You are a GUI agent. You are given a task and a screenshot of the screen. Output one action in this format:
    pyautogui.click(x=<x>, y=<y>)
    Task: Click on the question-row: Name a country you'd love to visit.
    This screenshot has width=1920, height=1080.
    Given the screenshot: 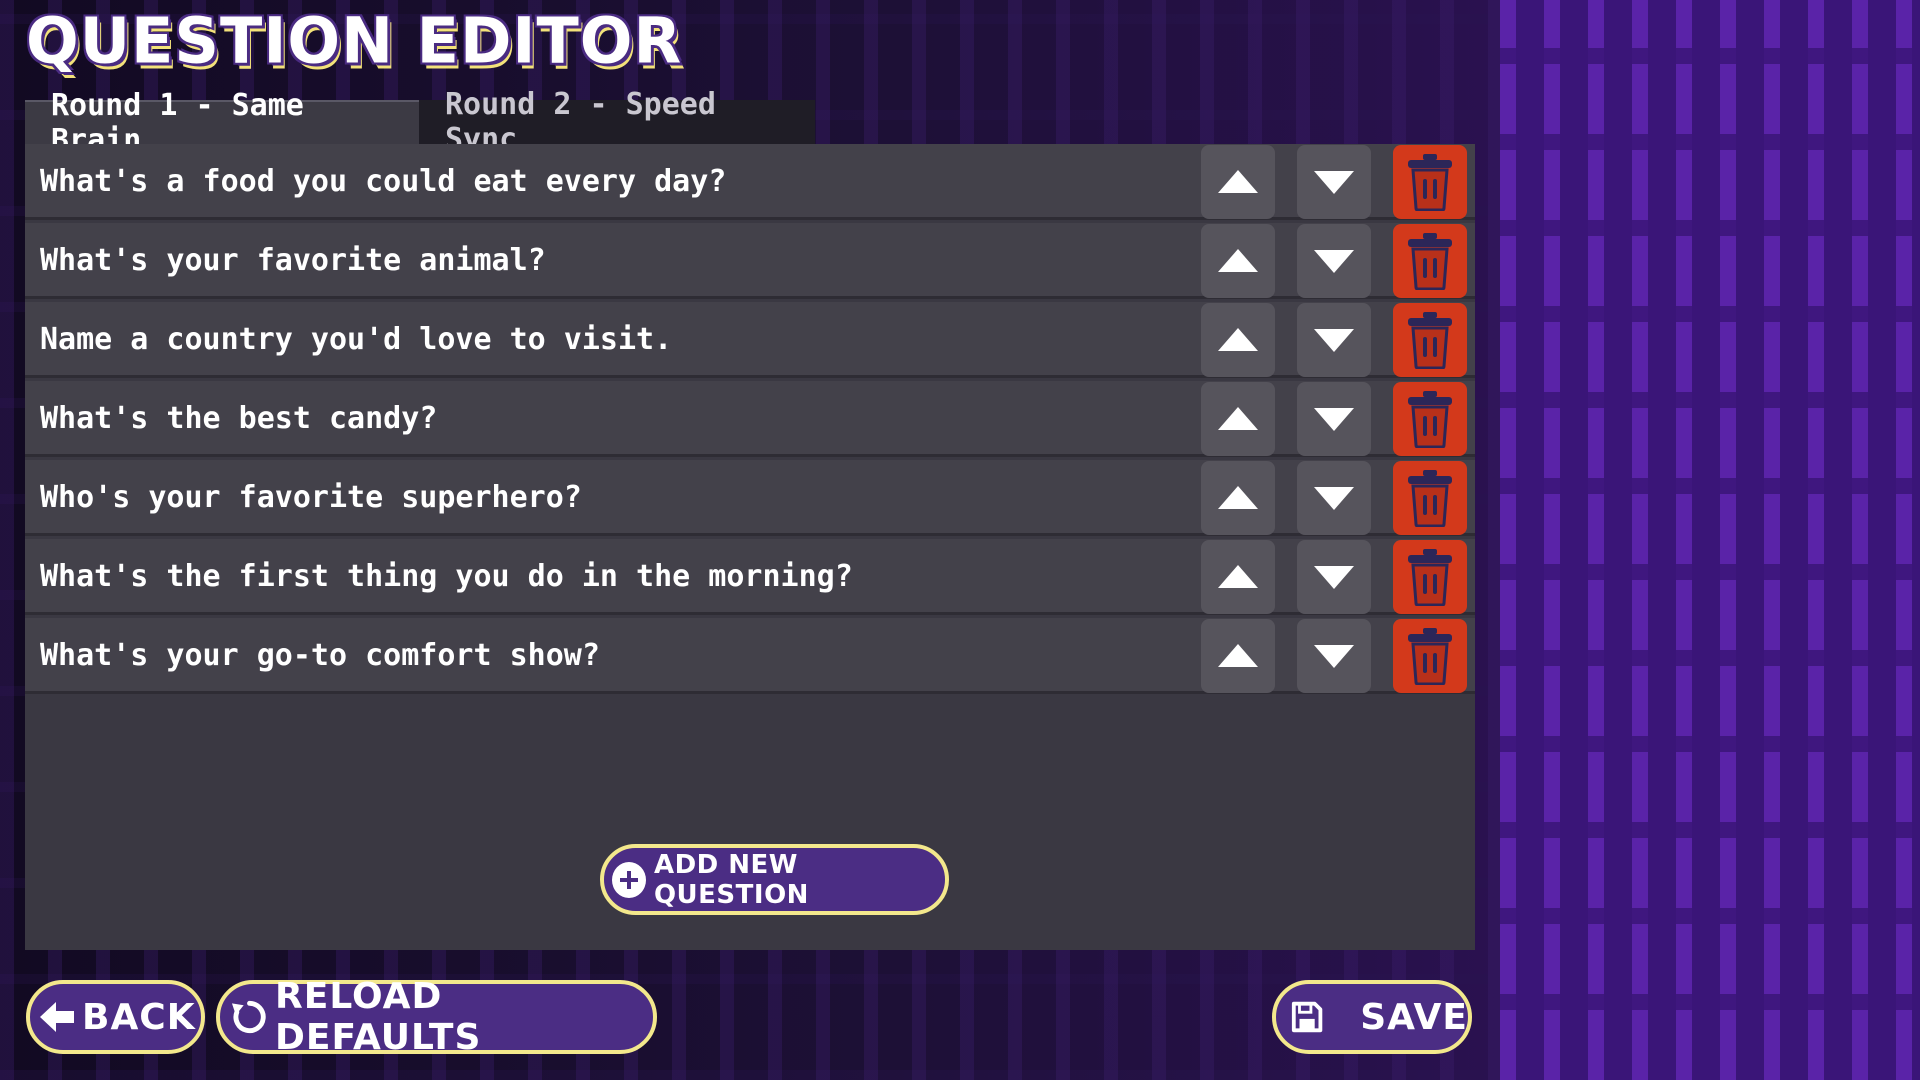 What is the action you would take?
    pyautogui.click(x=750, y=340)
    